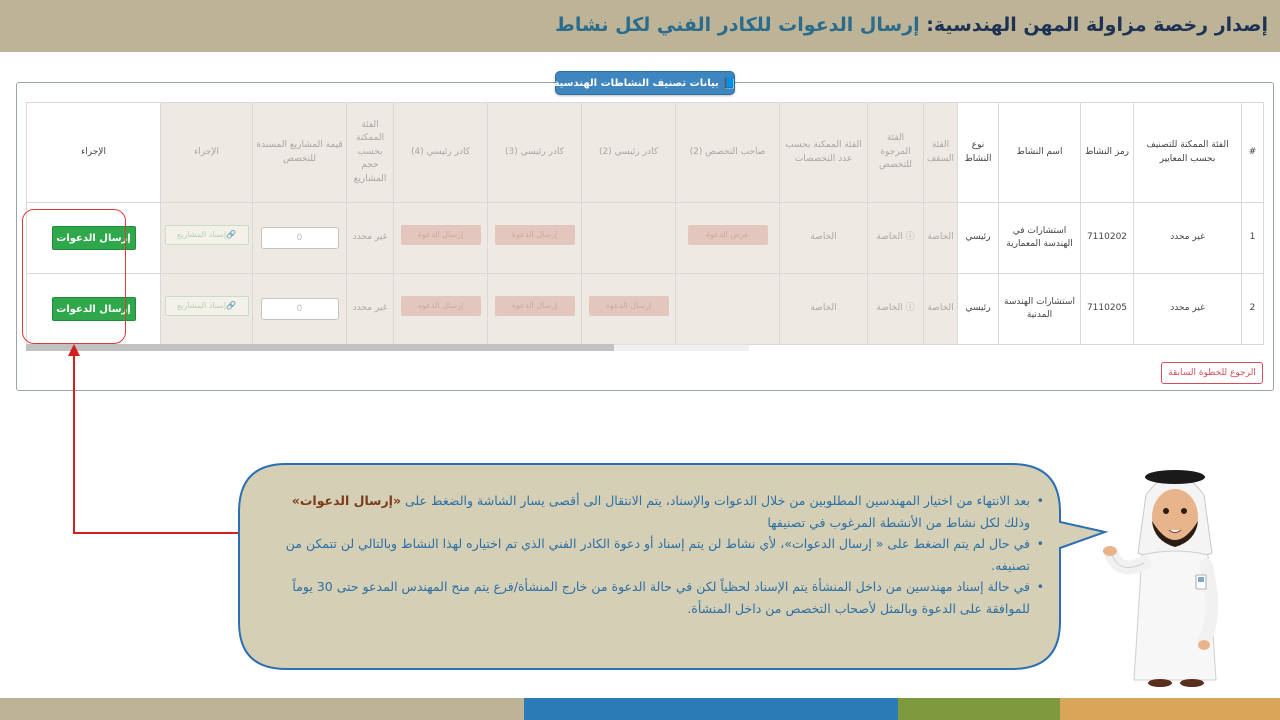  I want to click on col-by-specialties: الفئة الممكنة بحسب عدد التخصصات, so click(823, 152).